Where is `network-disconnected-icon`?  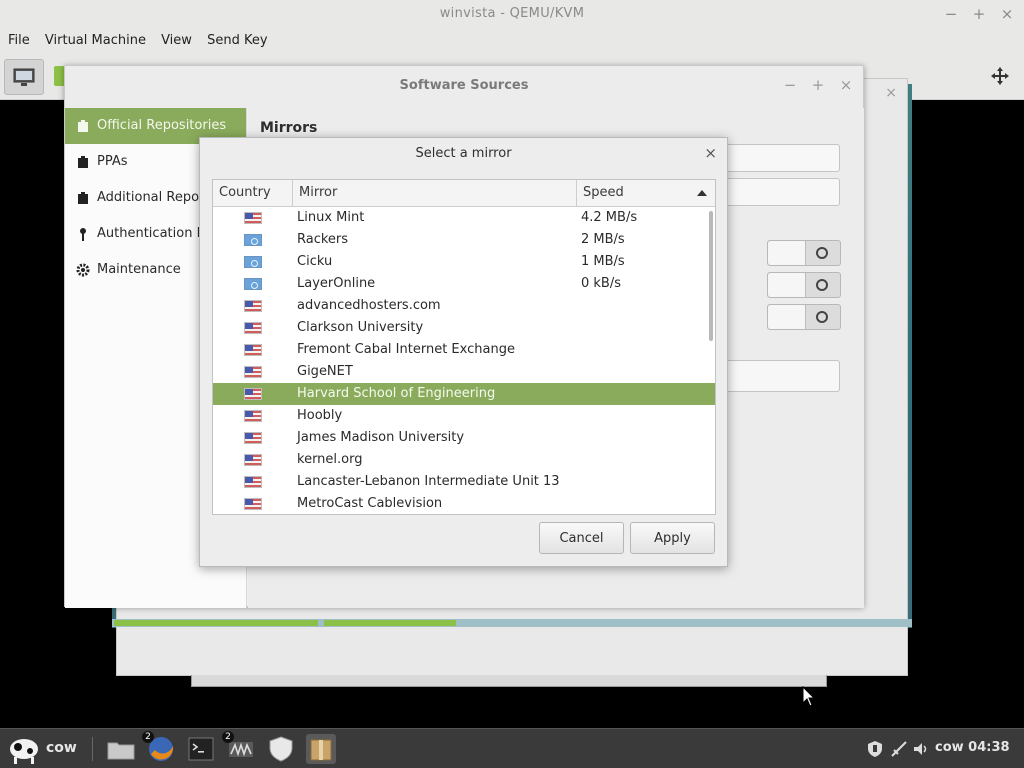
network-disconnected-icon is located at coordinates (899, 749).